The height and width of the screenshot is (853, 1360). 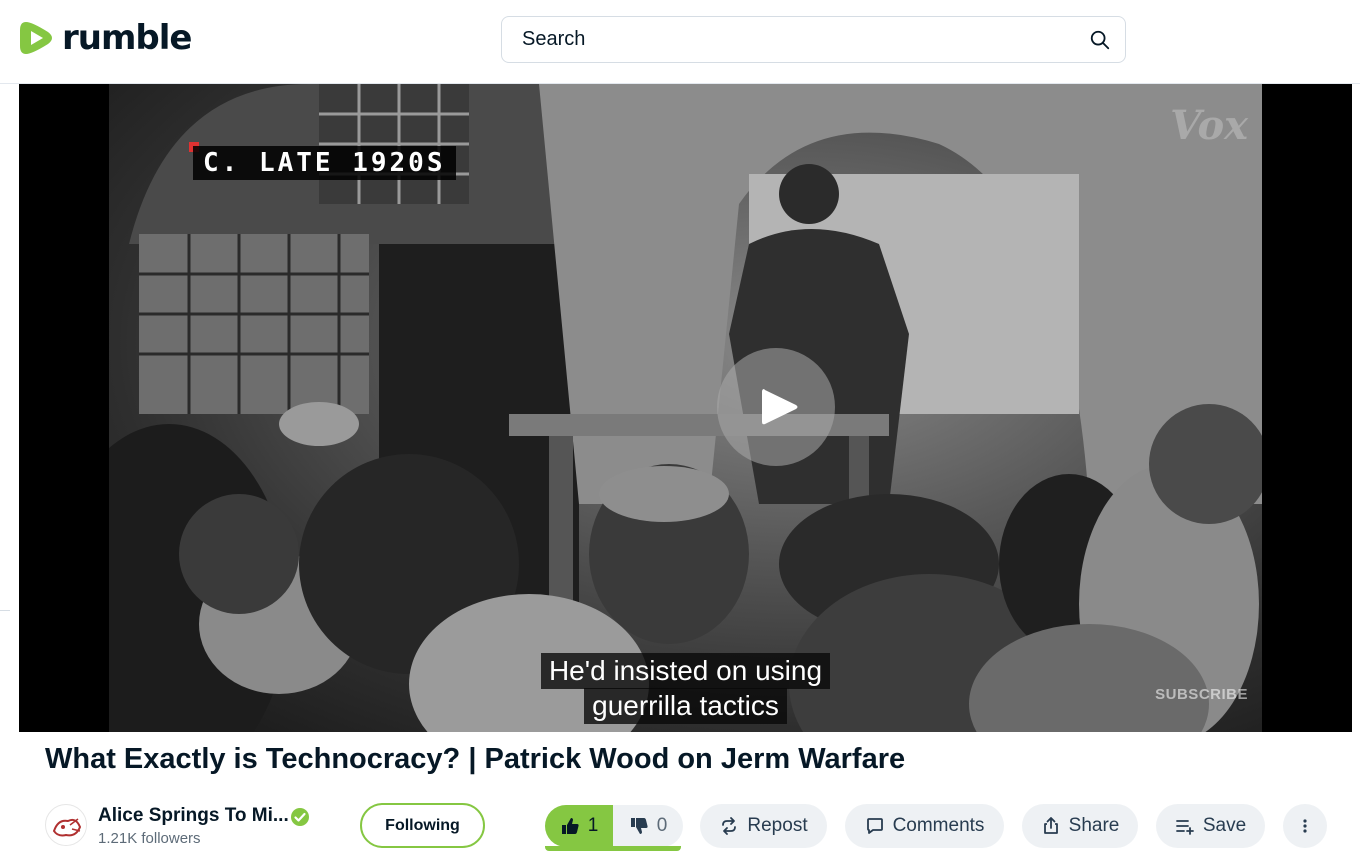 I want to click on save-button: Save, so click(x=1210, y=826).